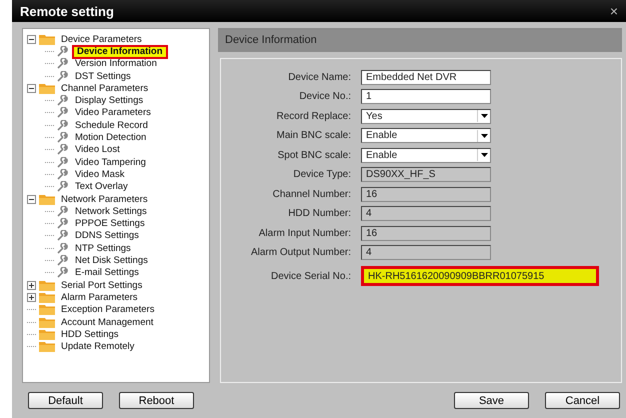 The image size is (626, 418). Describe the element at coordinates (582, 401) in the screenshot. I see `action-button: Cancel` at that location.